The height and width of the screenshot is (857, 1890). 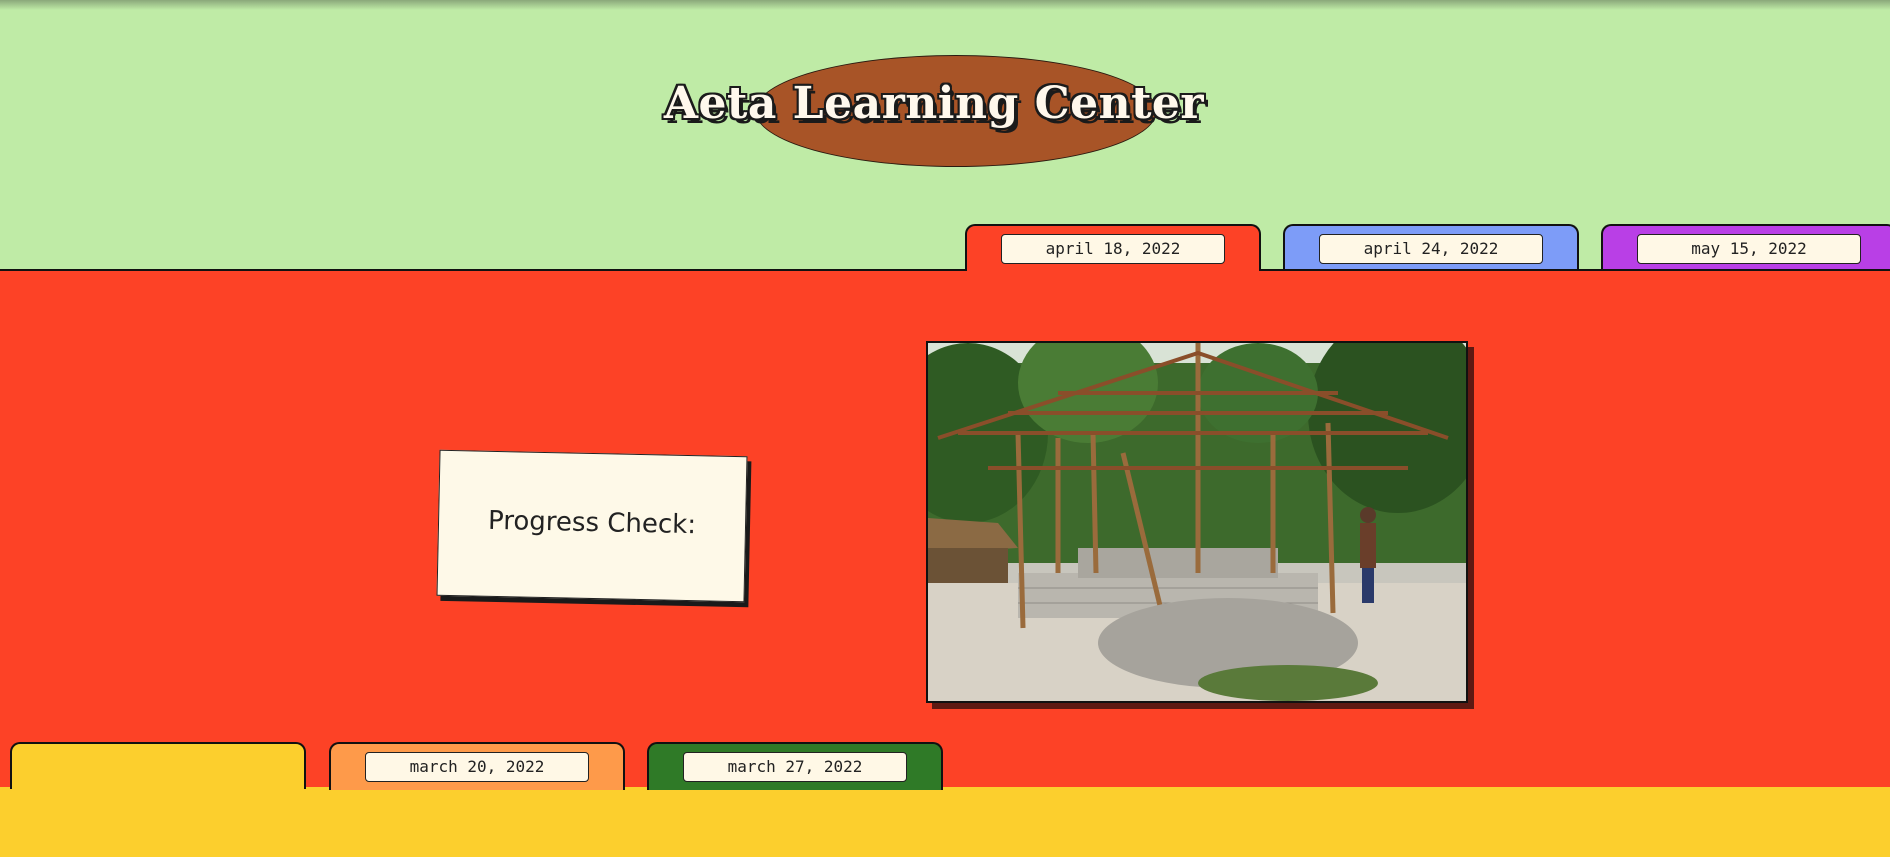 I want to click on top-shadow, so click(x=945, y=5).